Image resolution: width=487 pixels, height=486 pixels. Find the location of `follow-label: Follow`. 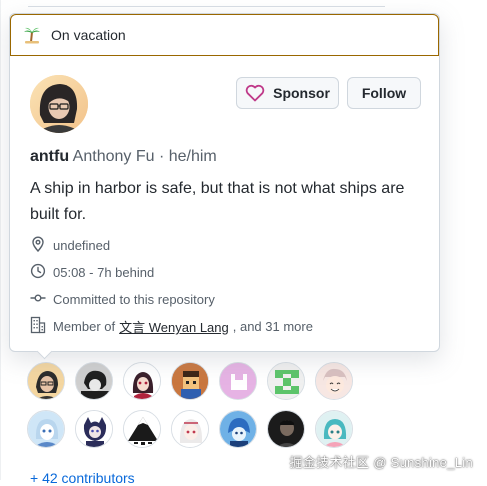

follow-label: Follow is located at coordinates (384, 93).